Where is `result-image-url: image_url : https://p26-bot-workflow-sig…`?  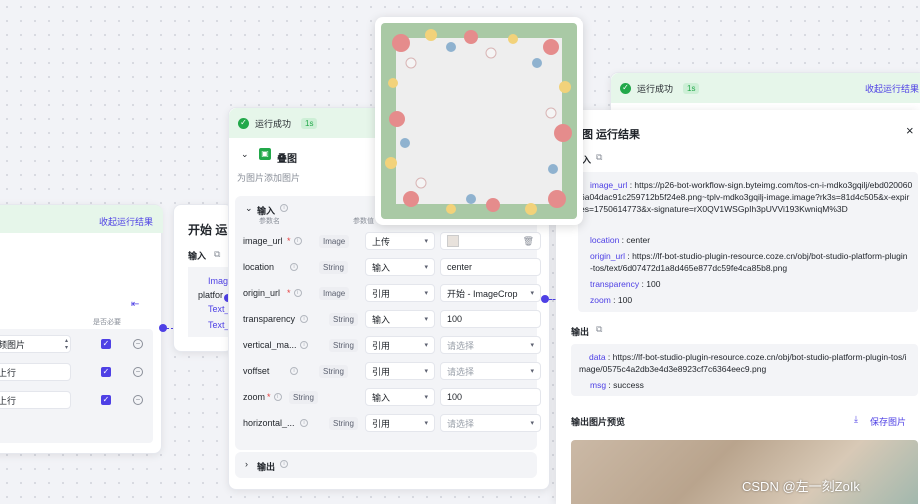 result-image-url: image_url : https://p26-bot-workflow-sig… is located at coordinates (746, 197).